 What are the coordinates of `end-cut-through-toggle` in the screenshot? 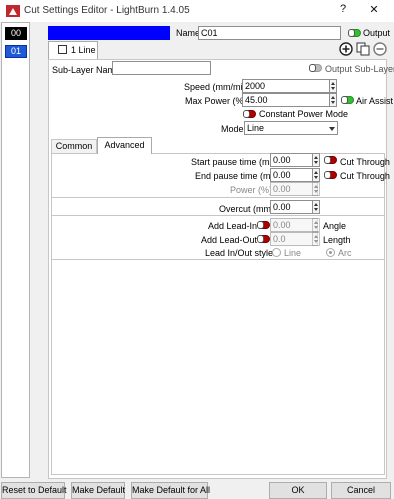 It's located at (330, 175).